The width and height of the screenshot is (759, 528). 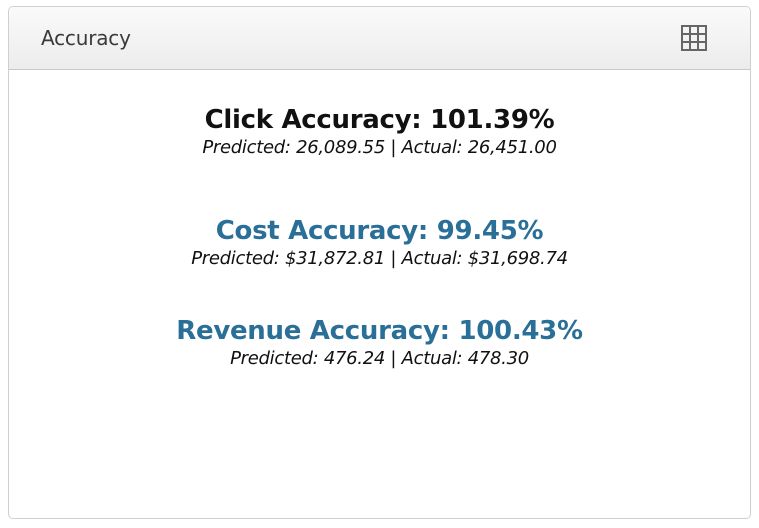 I want to click on predicted-value: 26,089.55, so click(x=340, y=147).